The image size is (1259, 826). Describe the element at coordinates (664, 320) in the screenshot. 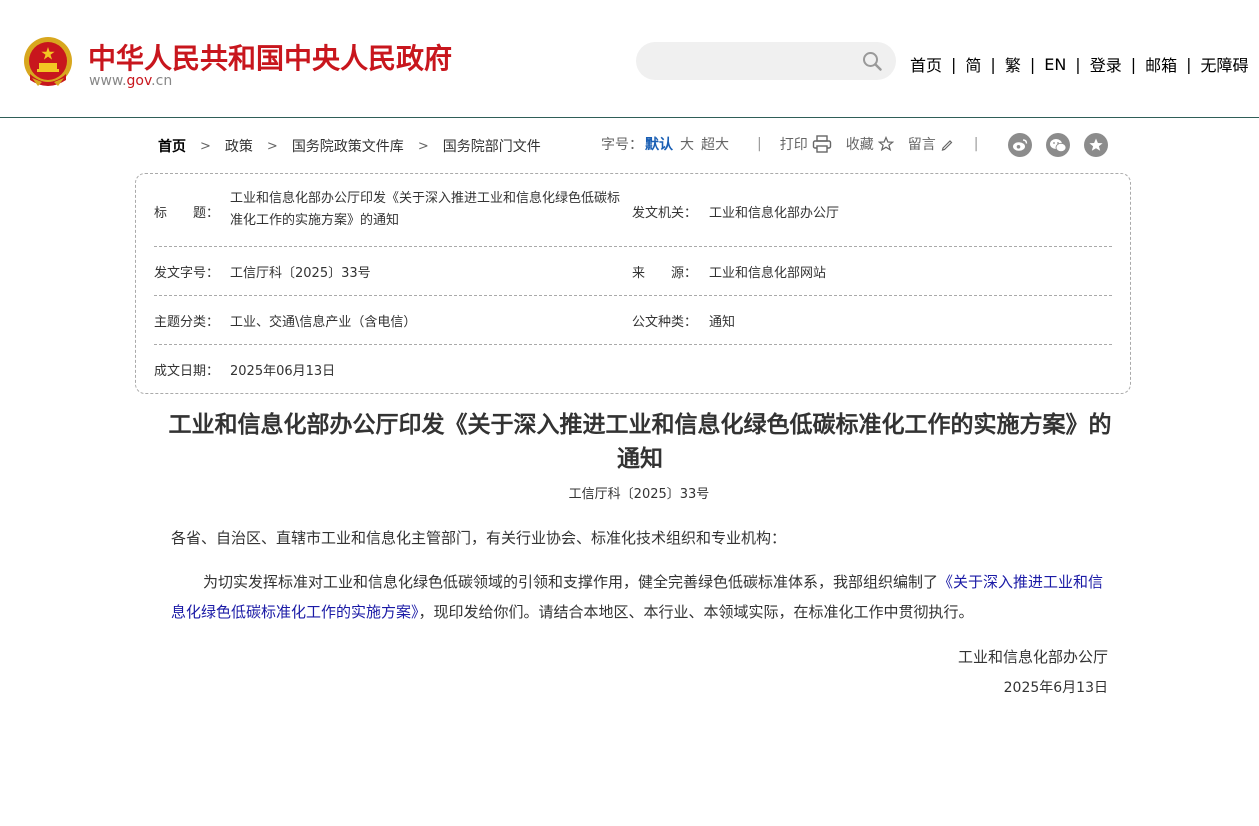

I see `meta-type-label: 公文种类：` at that location.